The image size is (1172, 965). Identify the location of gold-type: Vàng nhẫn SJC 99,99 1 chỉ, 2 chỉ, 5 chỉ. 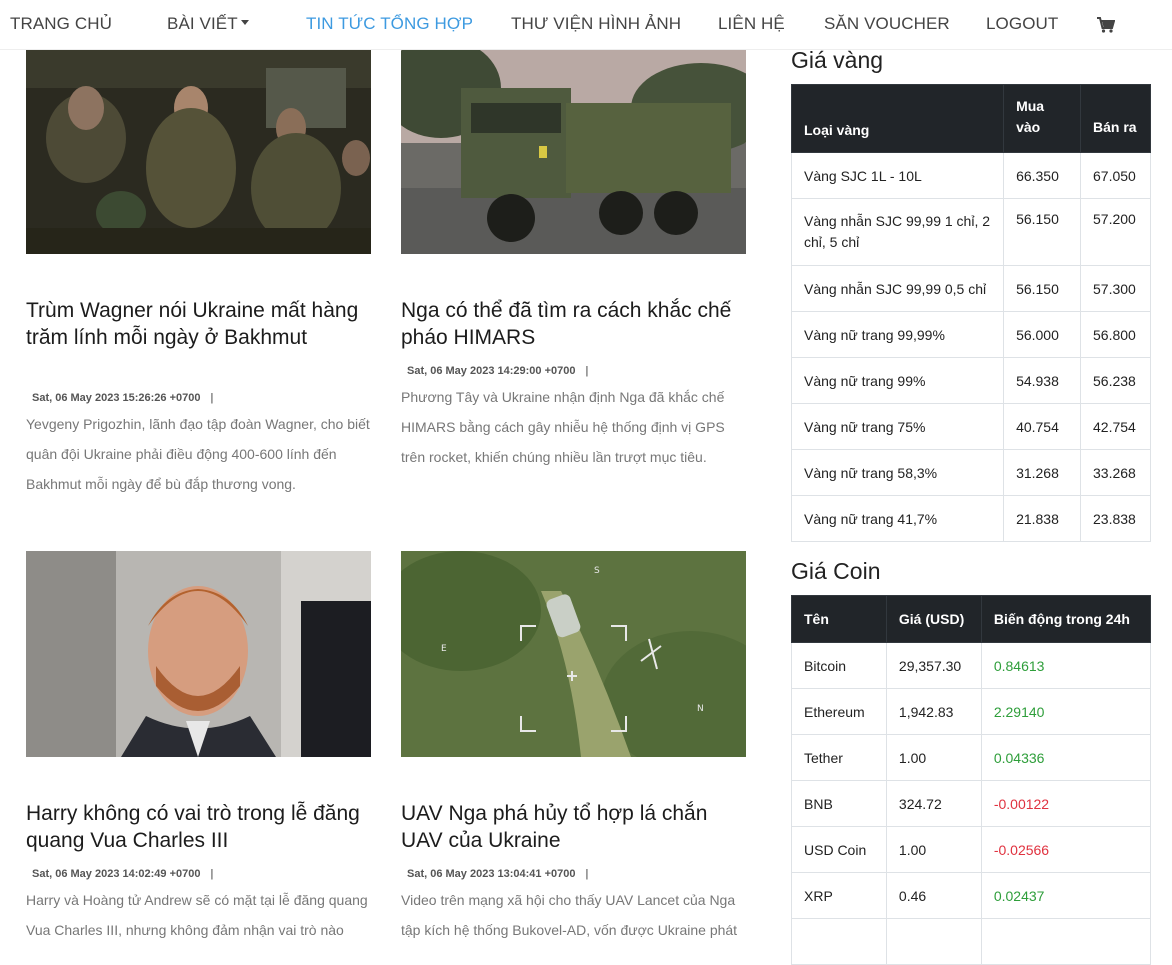
(897, 232).